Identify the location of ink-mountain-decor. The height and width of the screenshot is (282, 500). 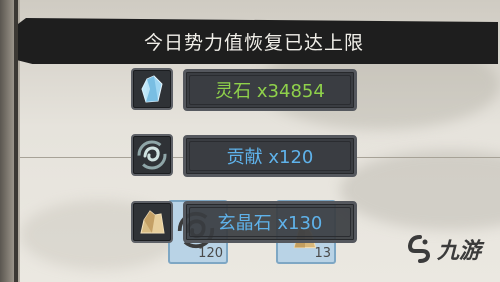
(420, 190).